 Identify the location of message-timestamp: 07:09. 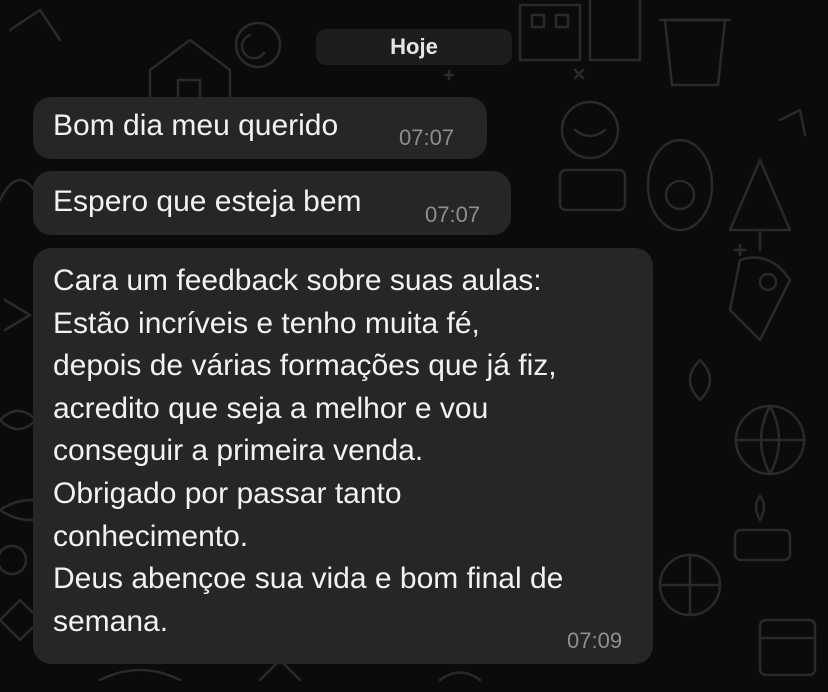
(595, 640).